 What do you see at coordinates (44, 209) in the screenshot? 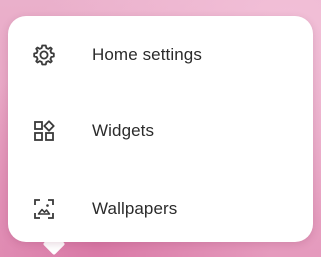
I see `wallpaper-icon` at bounding box center [44, 209].